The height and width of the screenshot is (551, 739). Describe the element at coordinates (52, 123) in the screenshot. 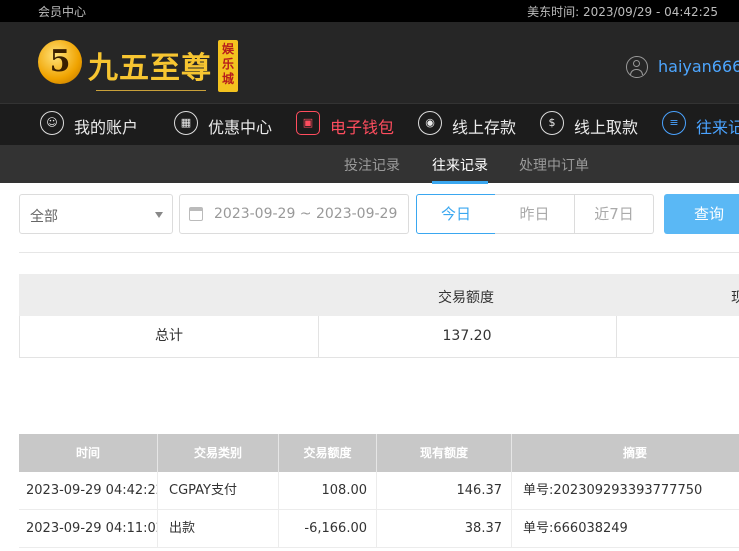

I see `user-icon: ☺` at that location.